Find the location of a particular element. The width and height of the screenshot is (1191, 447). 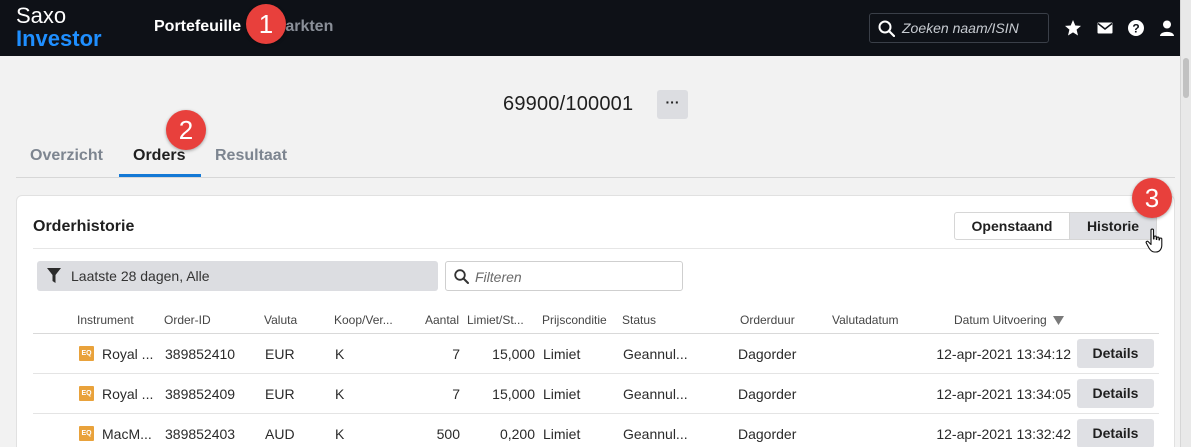

header-order-id: Order-ID is located at coordinates (187, 320).